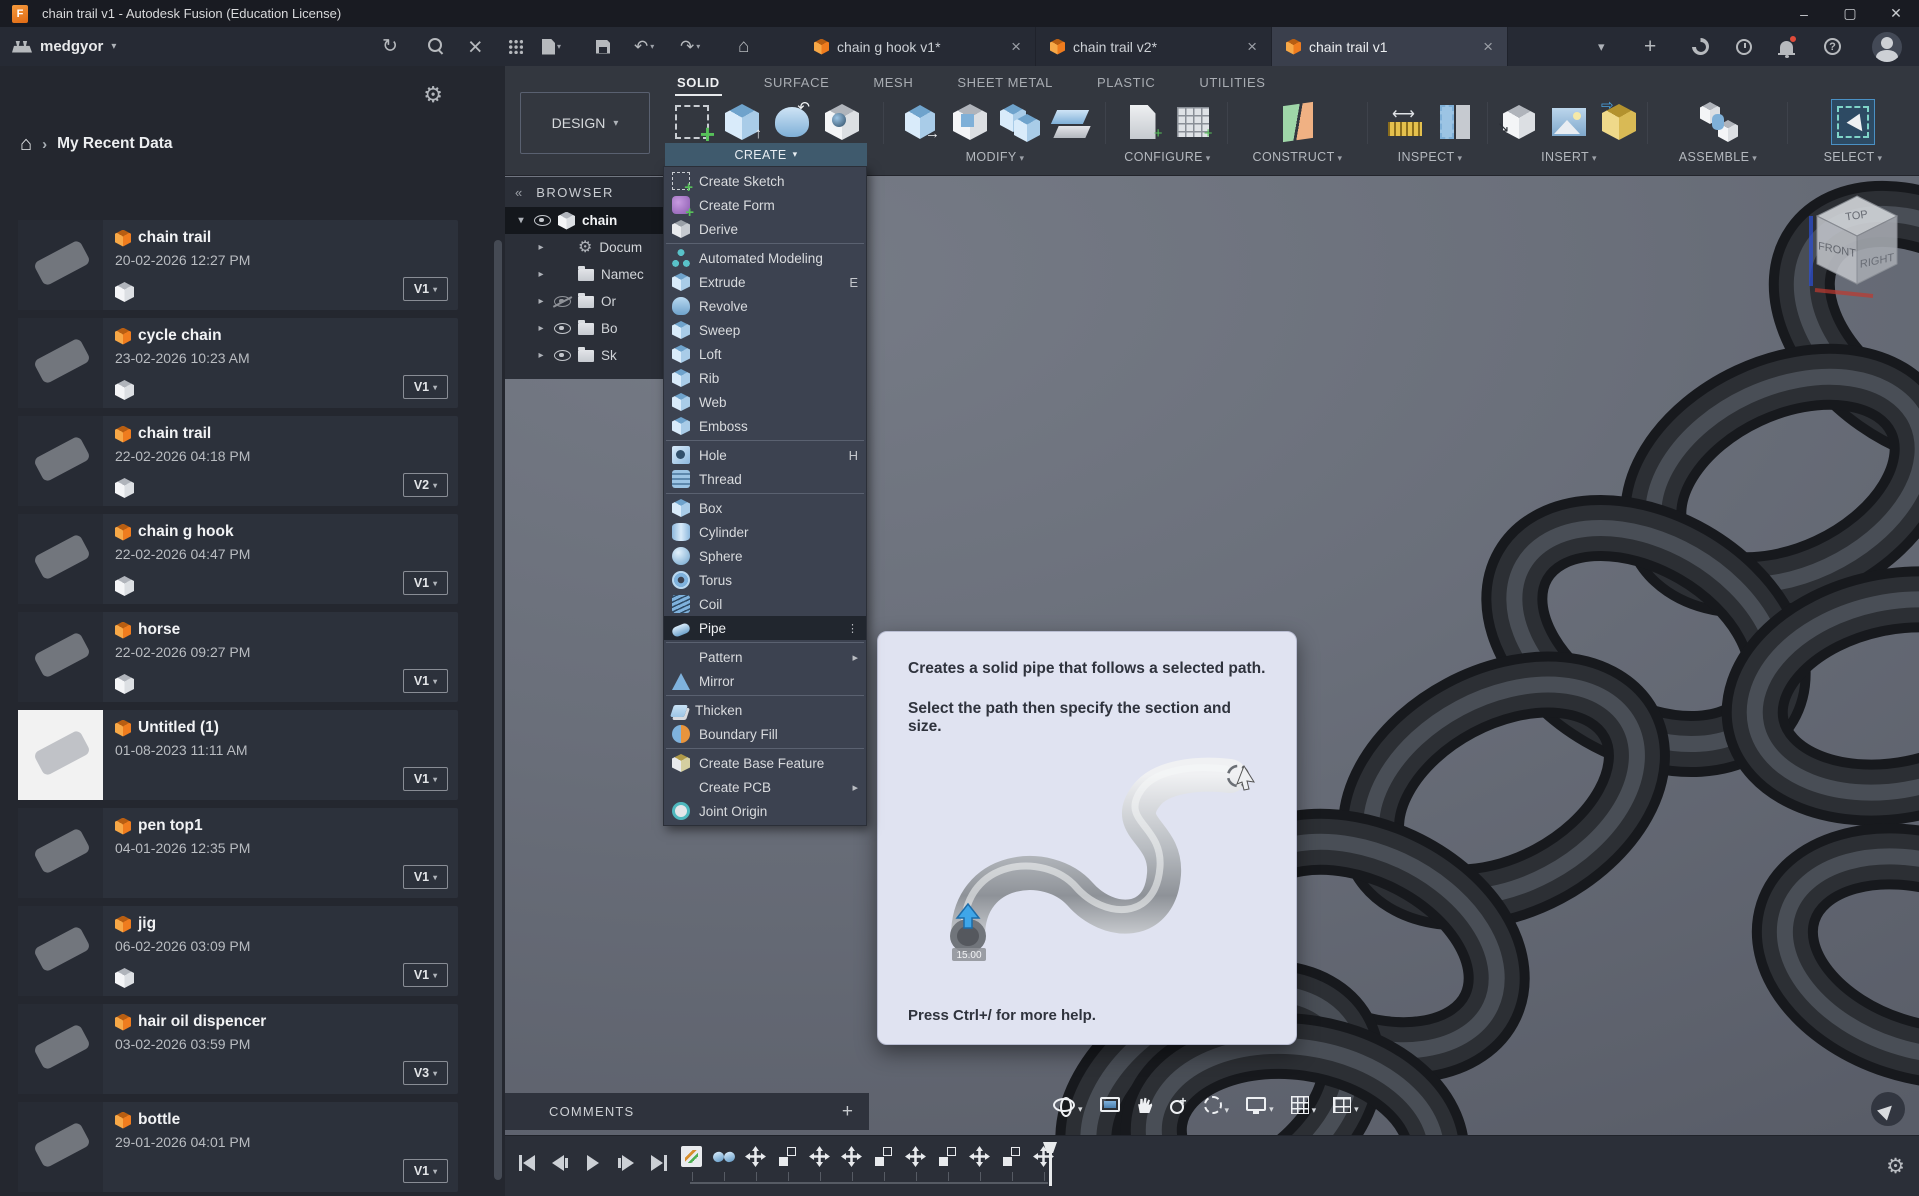  Describe the element at coordinates (26, 144) in the screenshot. I see `home-icon: ⌂` at that location.